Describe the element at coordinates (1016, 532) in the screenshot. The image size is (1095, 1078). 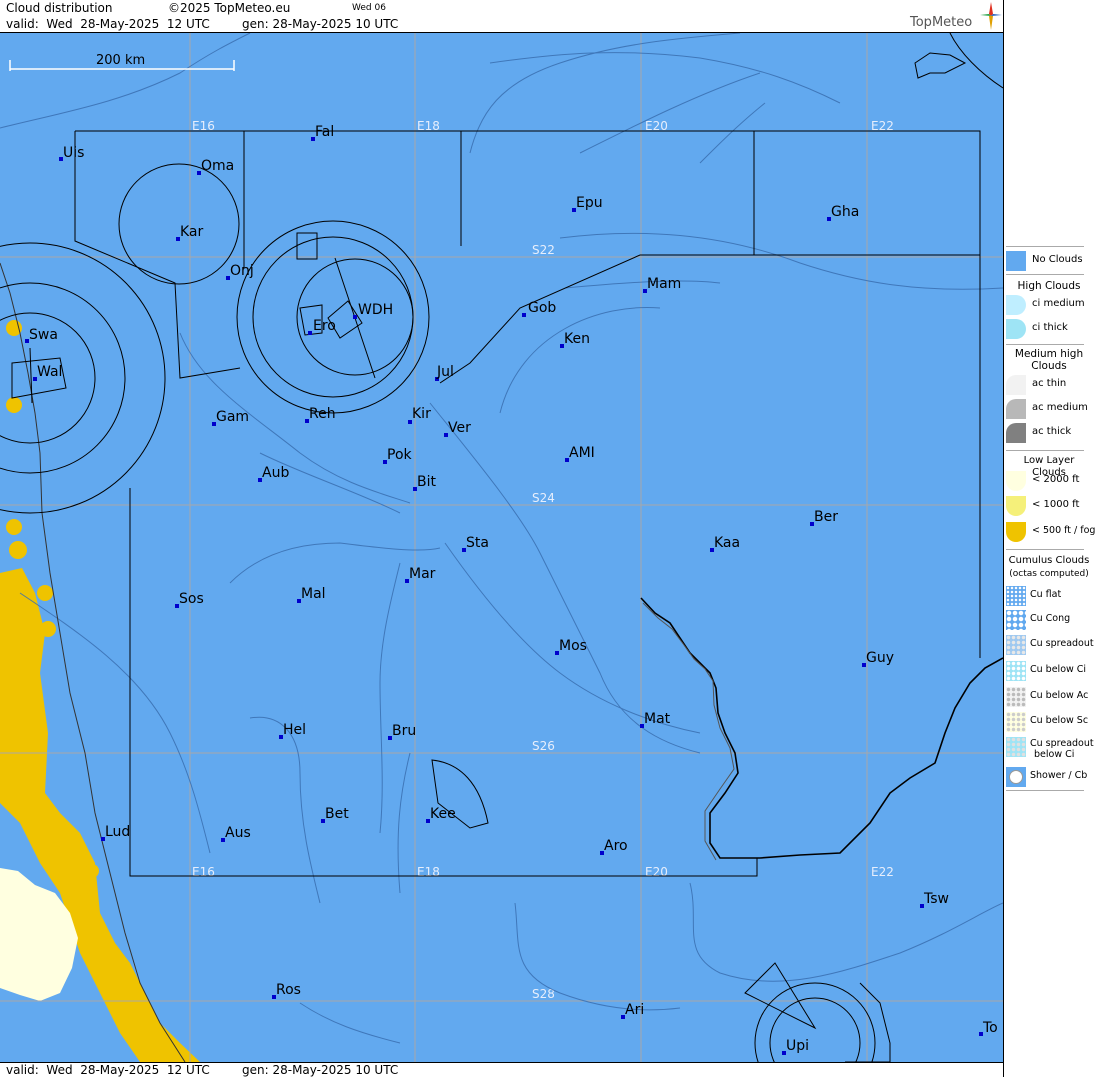
I see `low-500-swatch` at that location.